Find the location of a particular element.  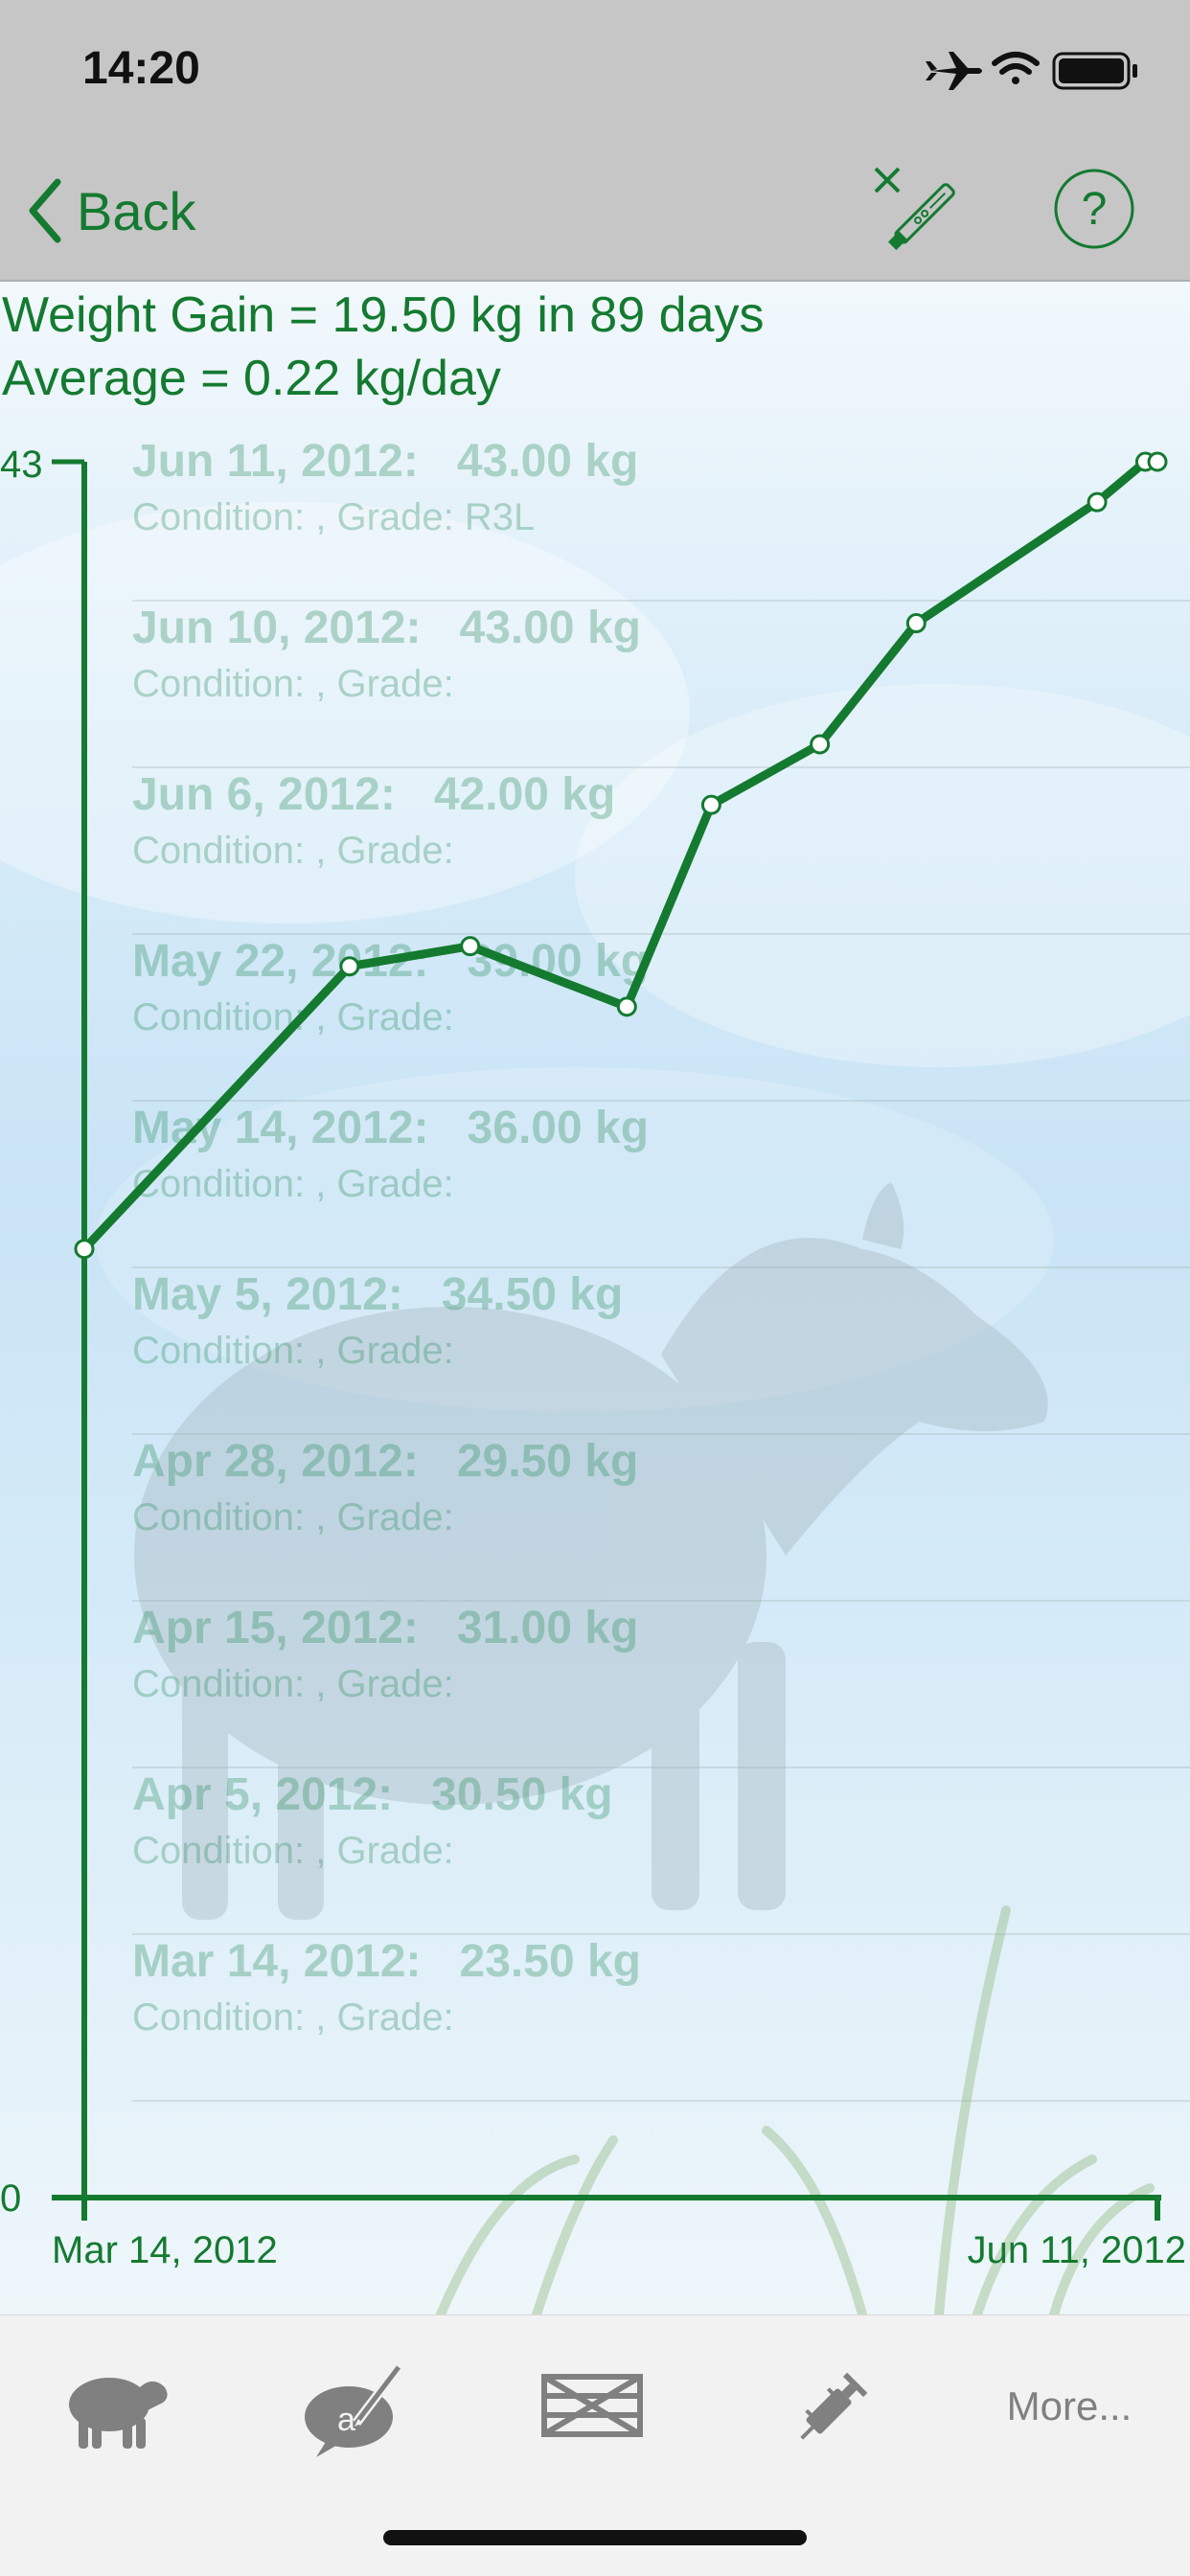

tag-reader-icon is located at coordinates (915, 209).